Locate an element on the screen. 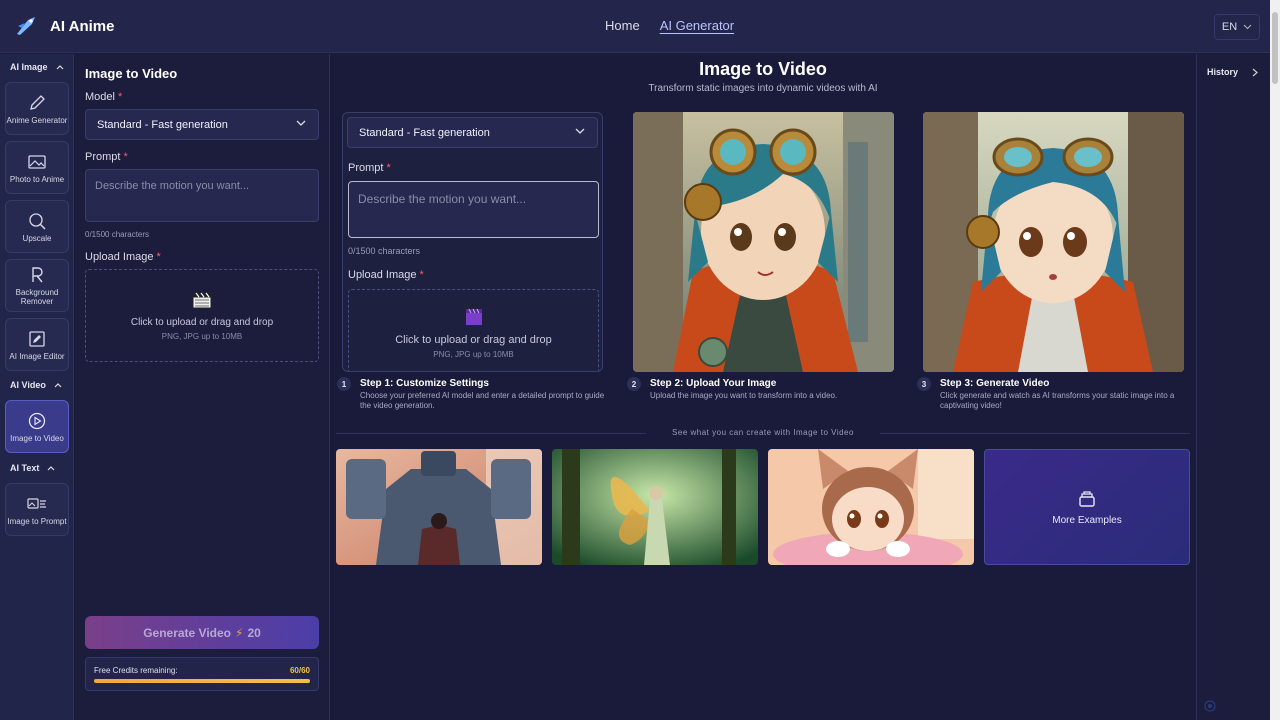  generate-video-button: Generate Video ⚡ 20 is located at coordinates (202, 632).